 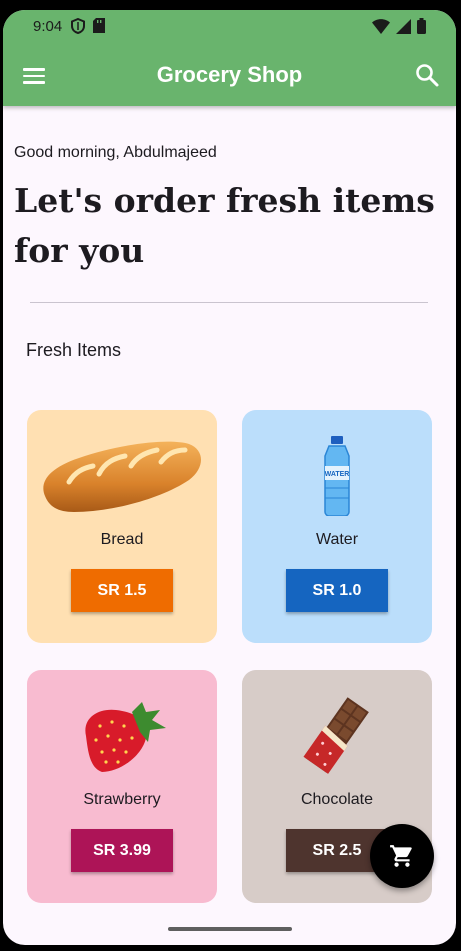 I want to click on toolbar: Grocery Shop, so click(x=229, y=76).